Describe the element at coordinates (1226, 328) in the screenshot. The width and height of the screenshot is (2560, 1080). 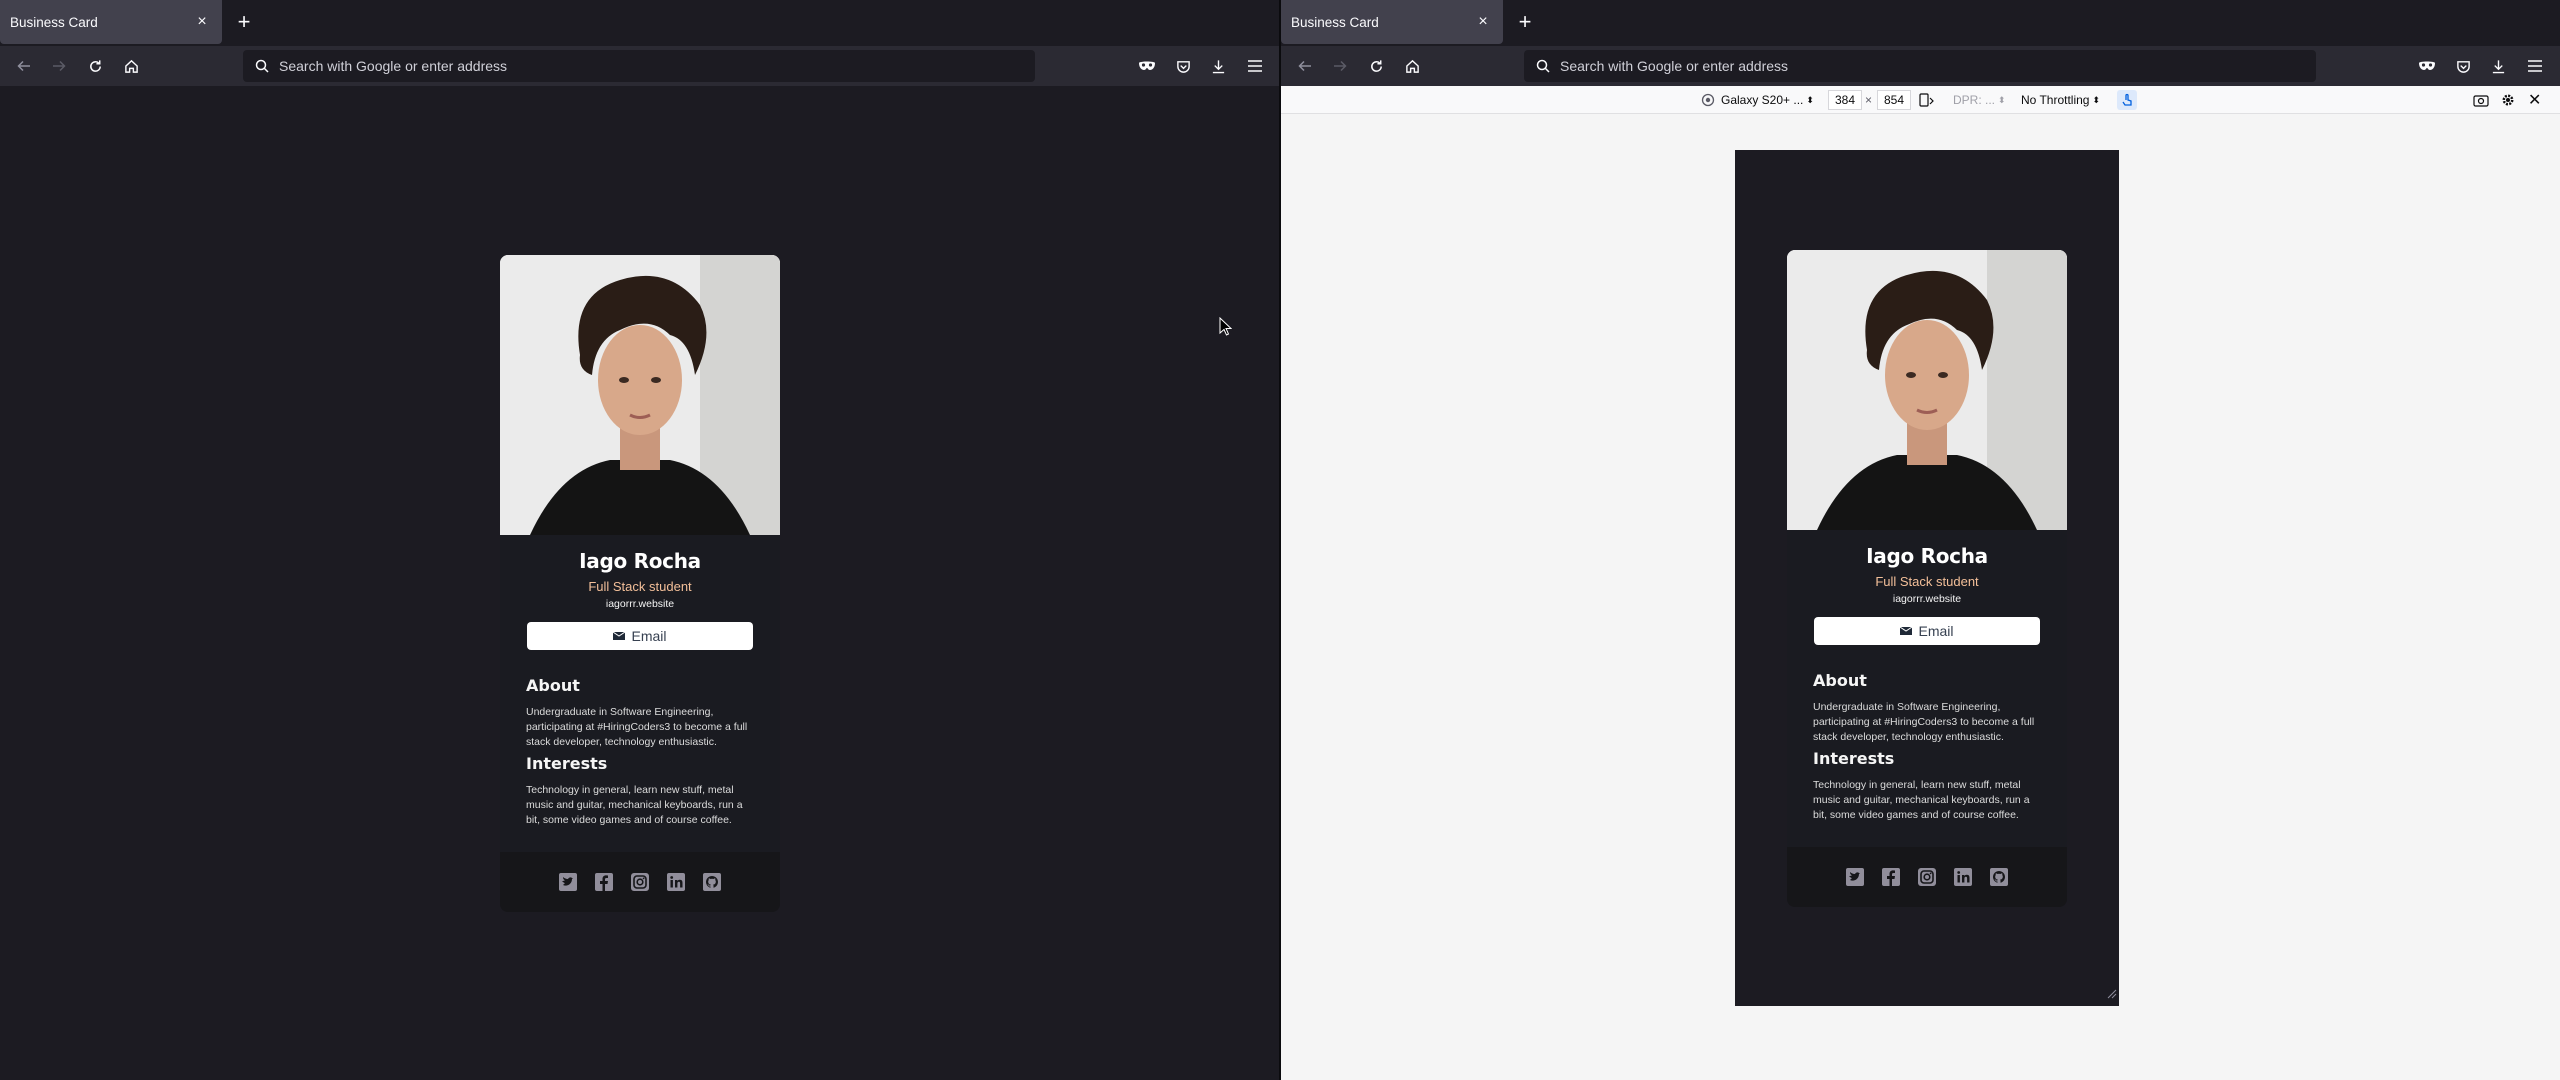
I see `mouse-cursor` at that location.